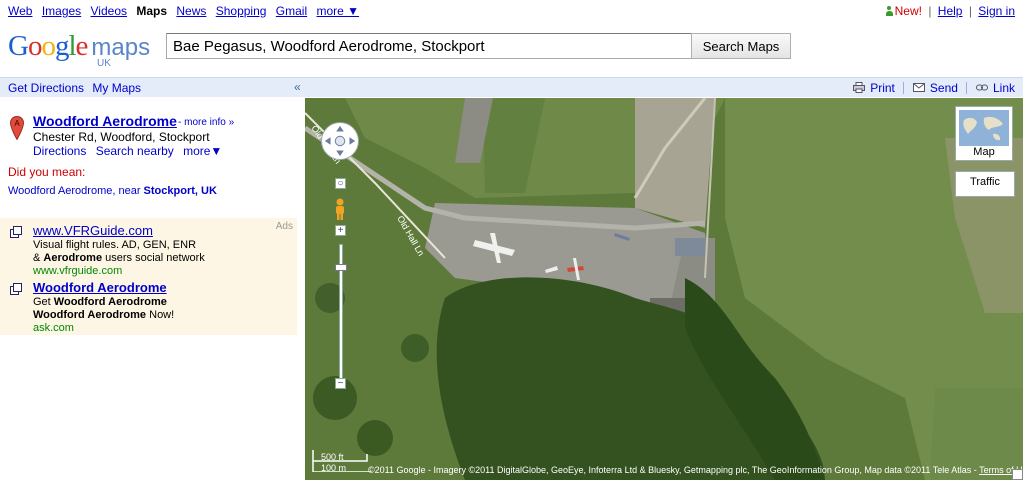 The width and height of the screenshot is (1023, 480). Describe the element at coordinates (334, 468) in the screenshot. I see `scale-meters: 100 m` at that location.